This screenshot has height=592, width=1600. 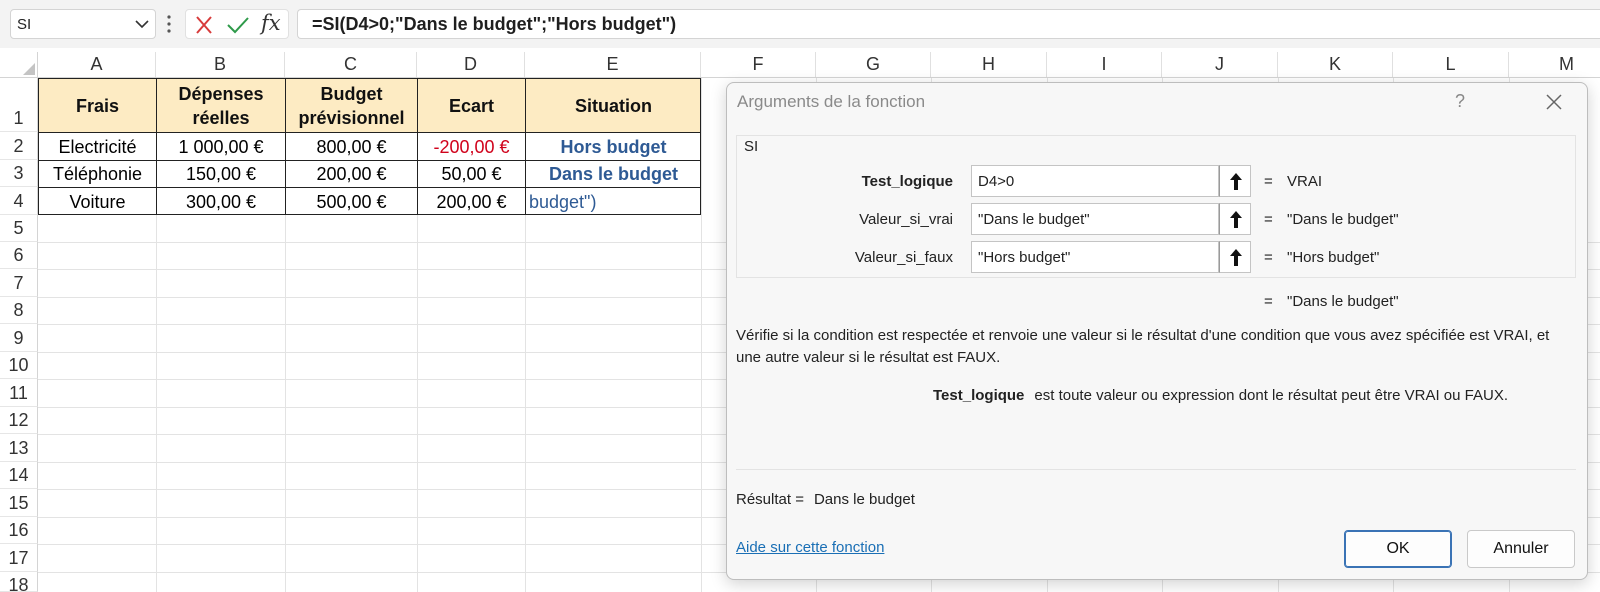 I want to click on header-frais: Frais, so click(x=97, y=105).